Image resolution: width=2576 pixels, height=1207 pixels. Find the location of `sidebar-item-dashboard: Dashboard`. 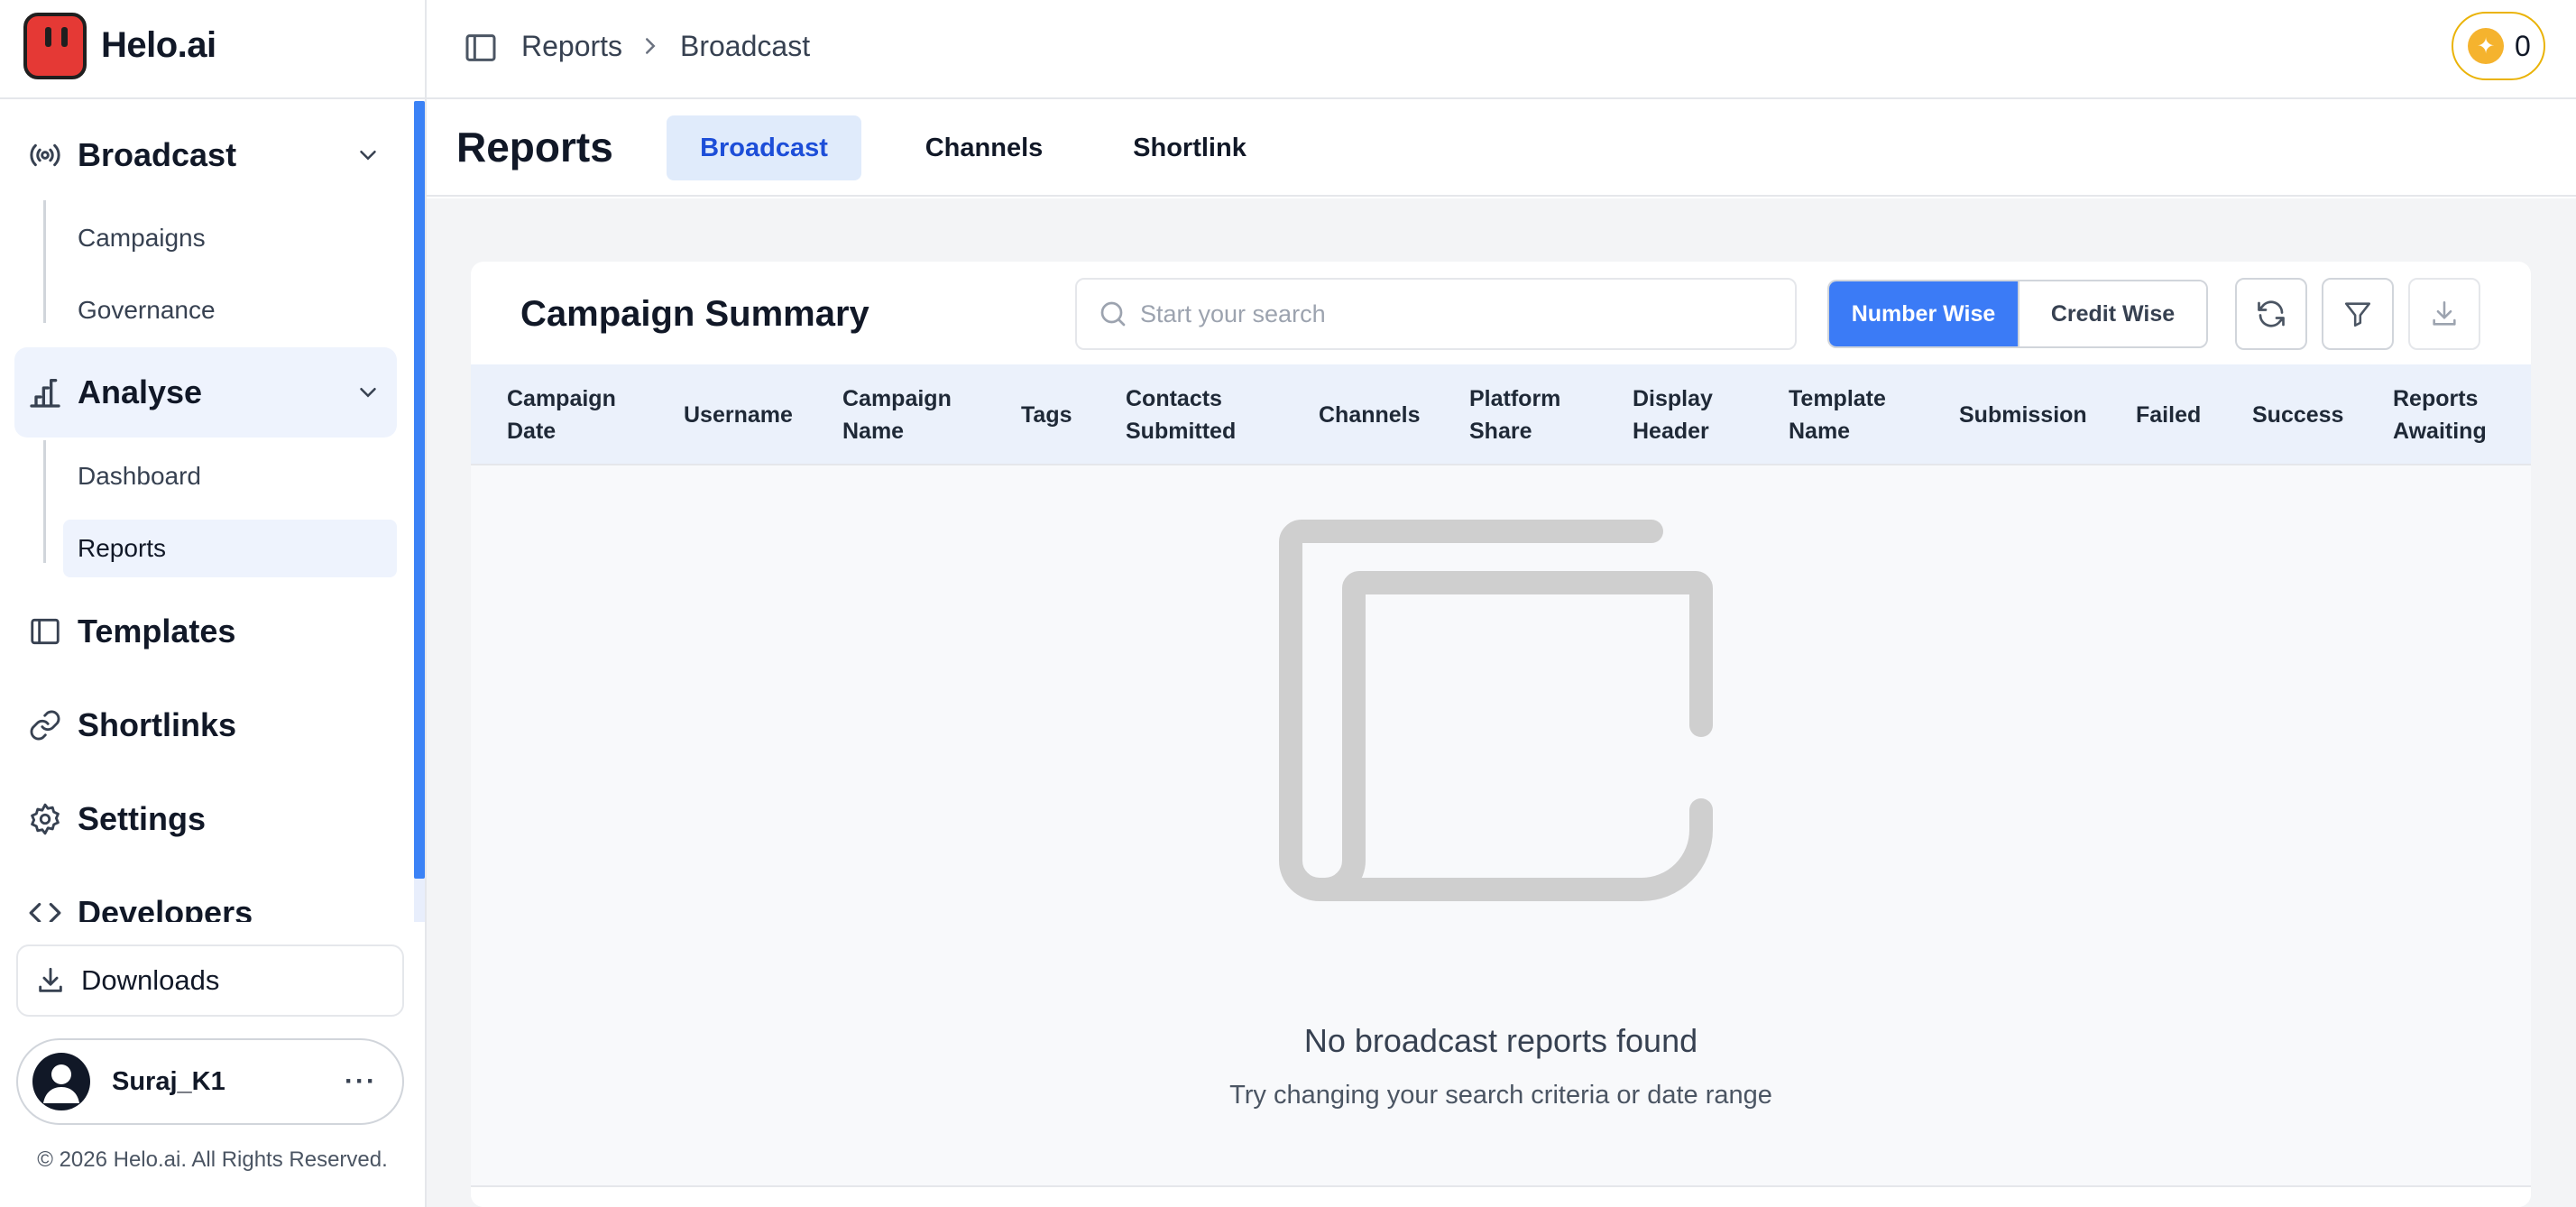

sidebar-item-dashboard: Dashboard is located at coordinates (230, 476).